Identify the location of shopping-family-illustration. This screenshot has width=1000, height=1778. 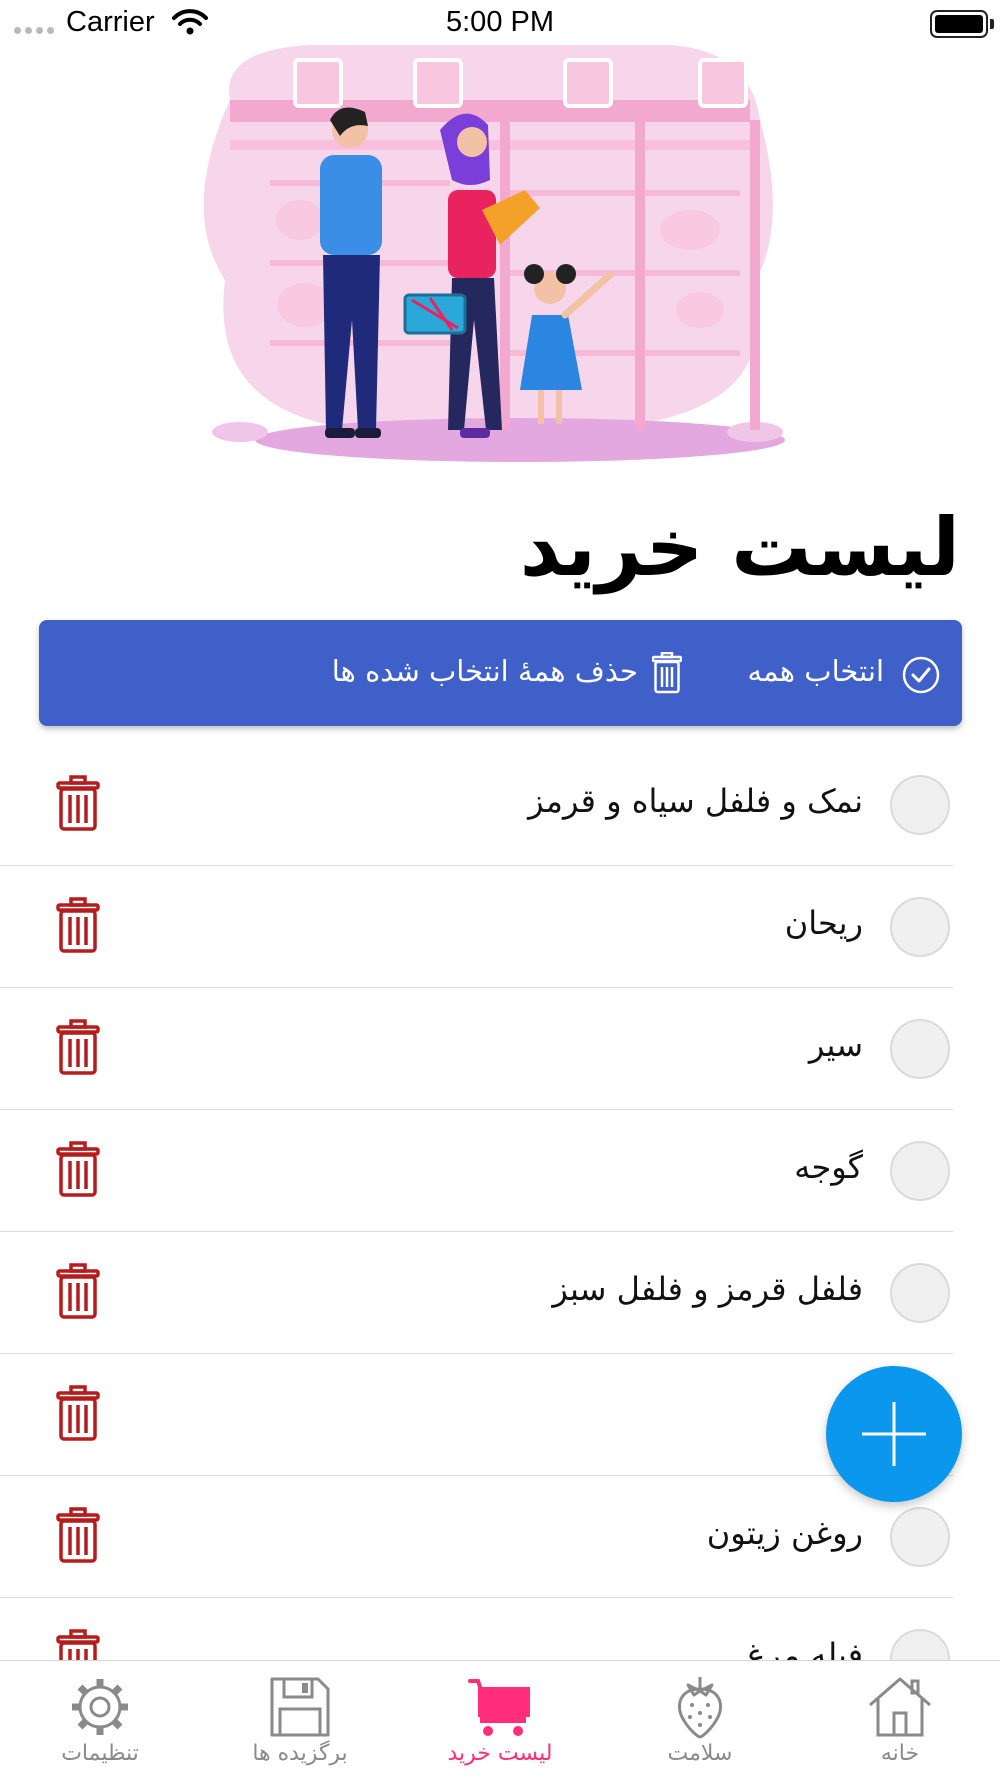
(494, 253).